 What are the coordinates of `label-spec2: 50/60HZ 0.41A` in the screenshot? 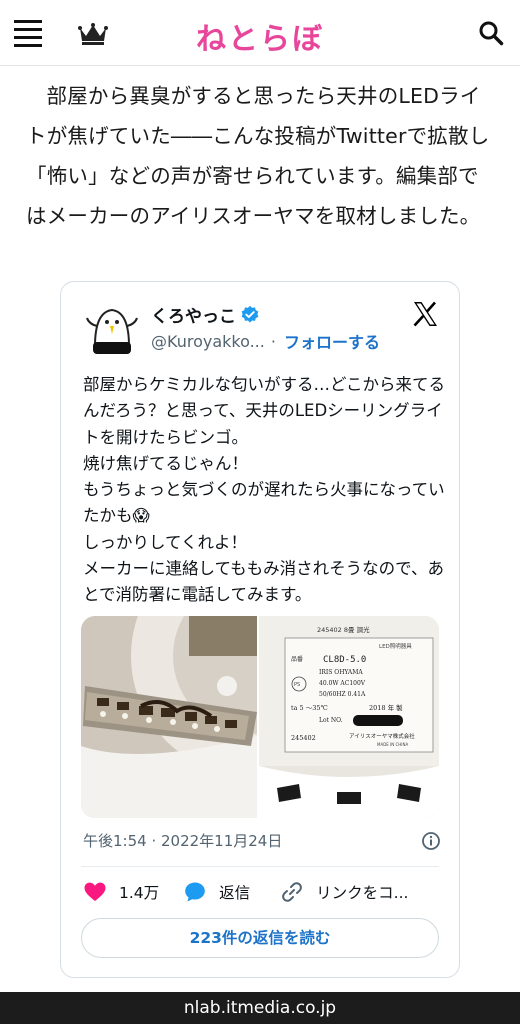 It's located at (342, 694).